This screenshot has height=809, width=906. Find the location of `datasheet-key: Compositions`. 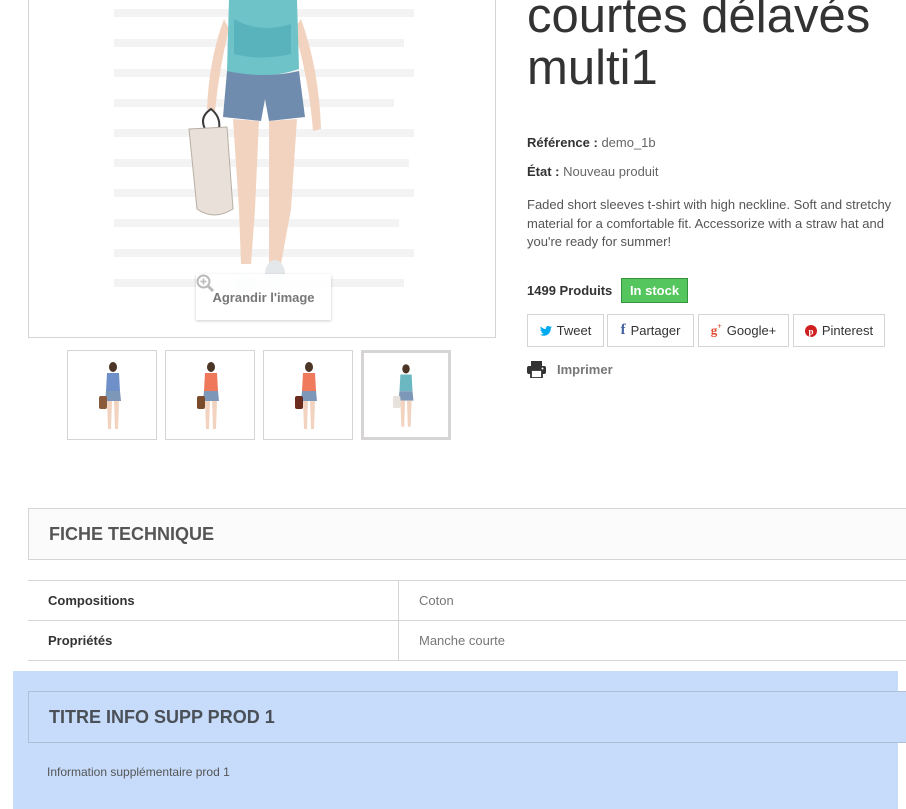

datasheet-key: Compositions is located at coordinates (213, 600).